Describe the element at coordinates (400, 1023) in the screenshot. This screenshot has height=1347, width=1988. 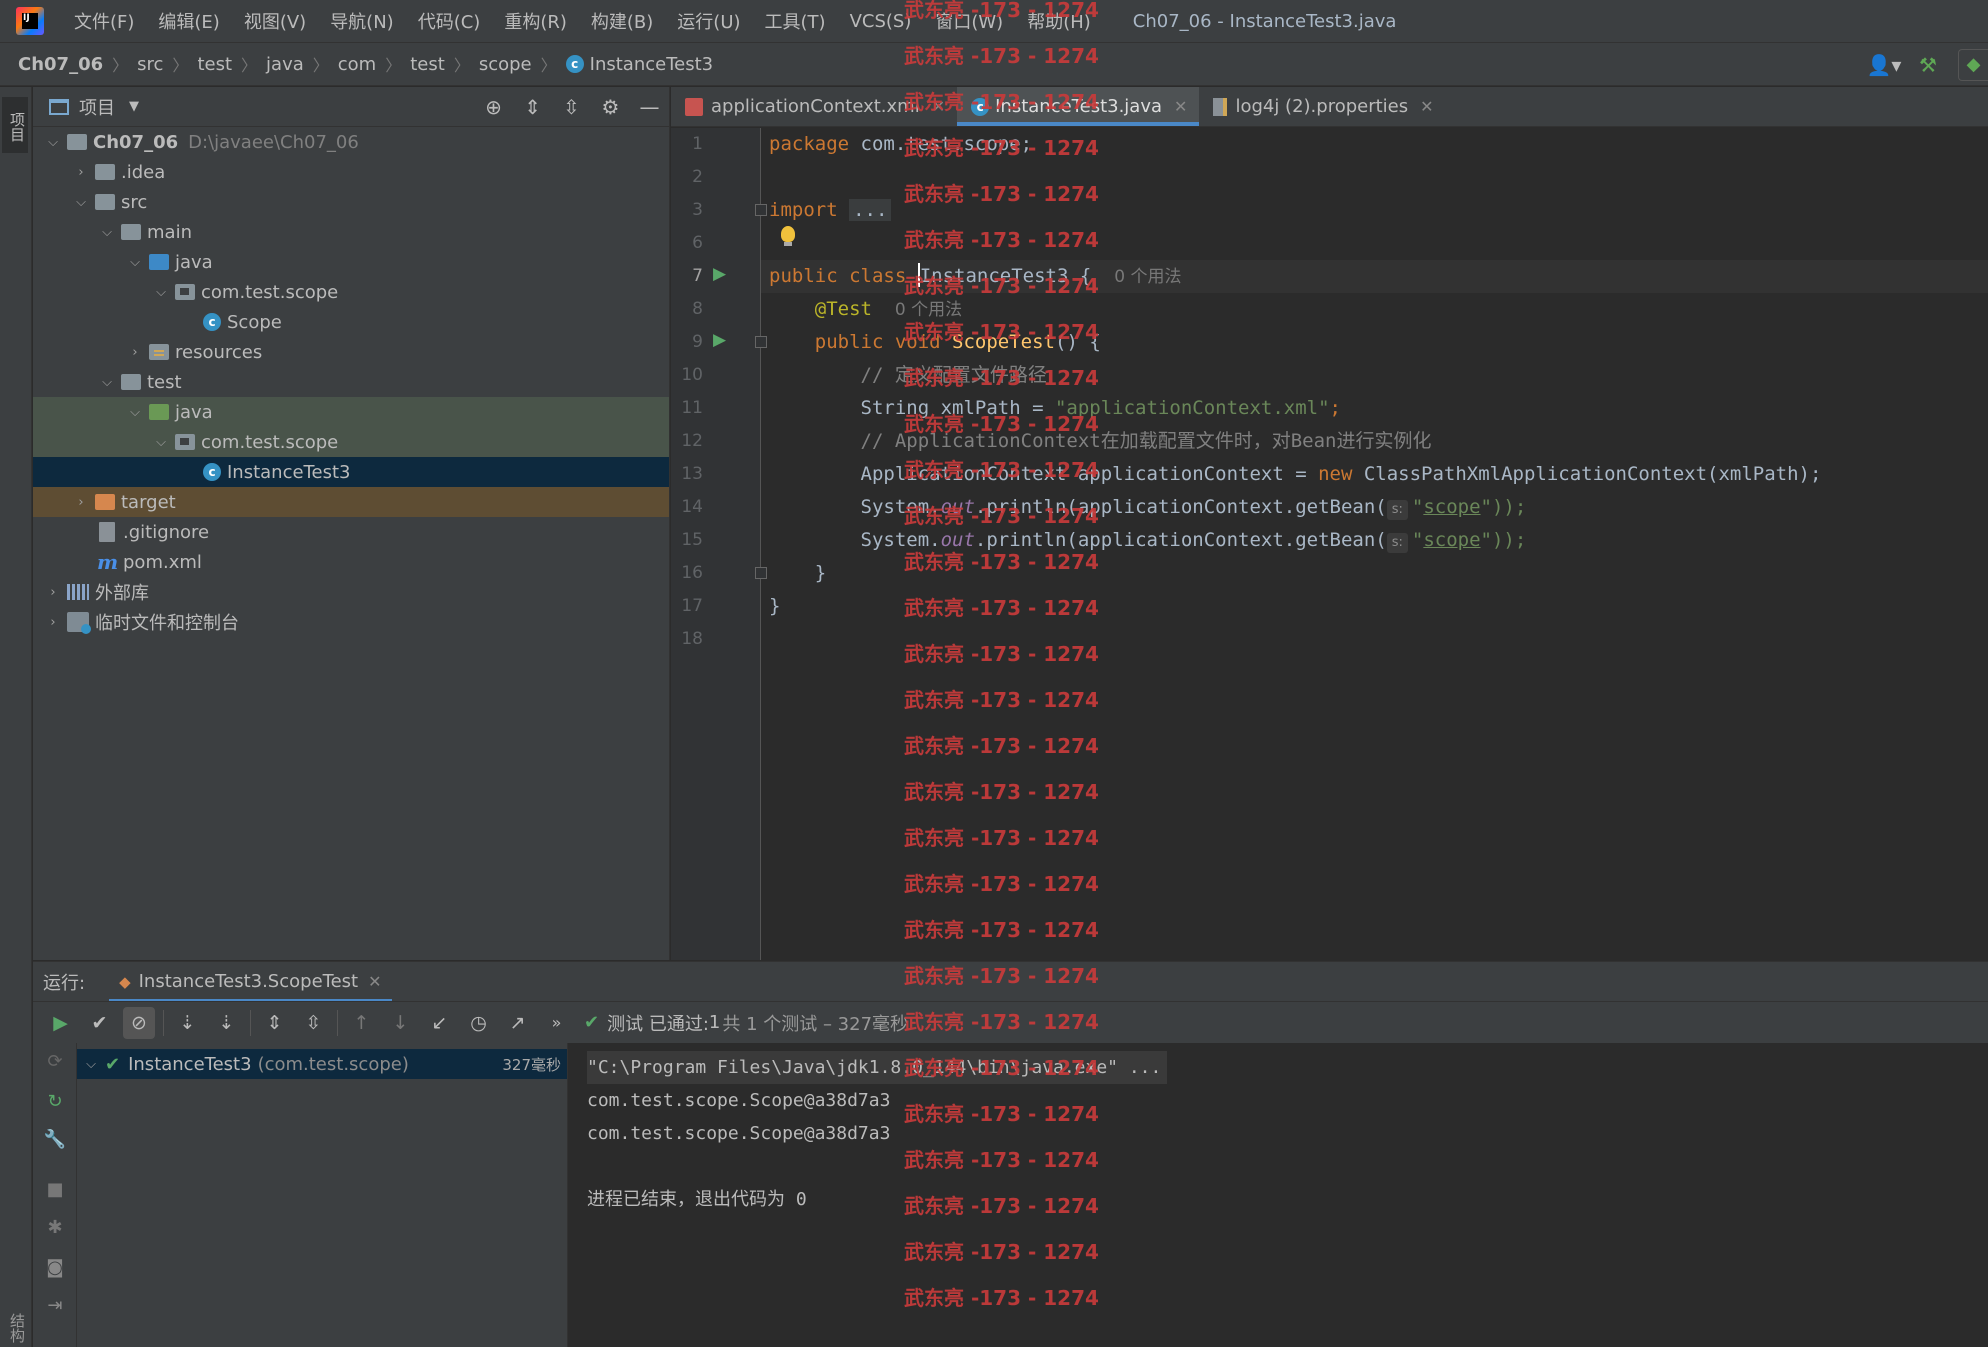
I see `next-test-icon: ↓` at that location.